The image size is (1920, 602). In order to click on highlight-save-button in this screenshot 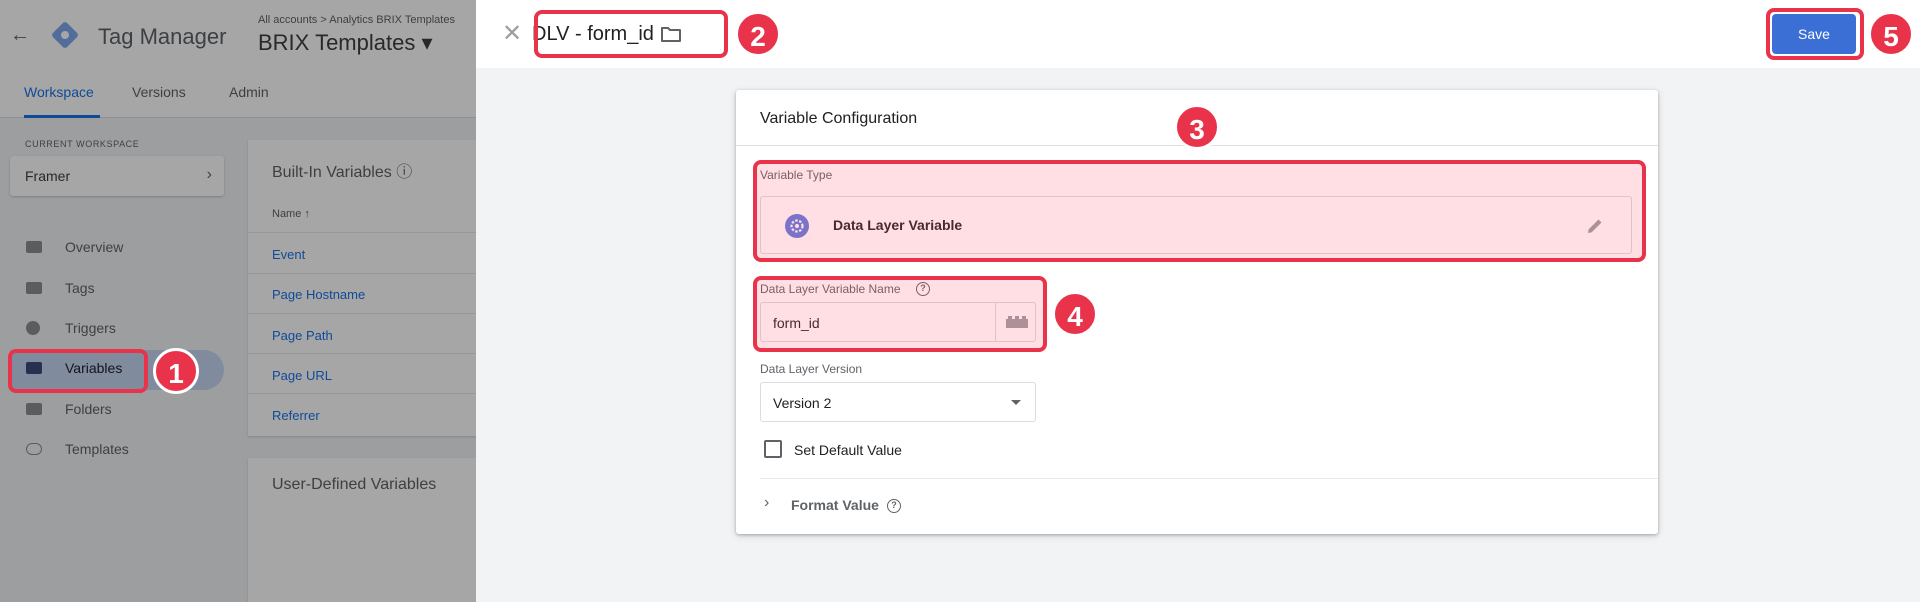, I will do `click(1815, 34)`.